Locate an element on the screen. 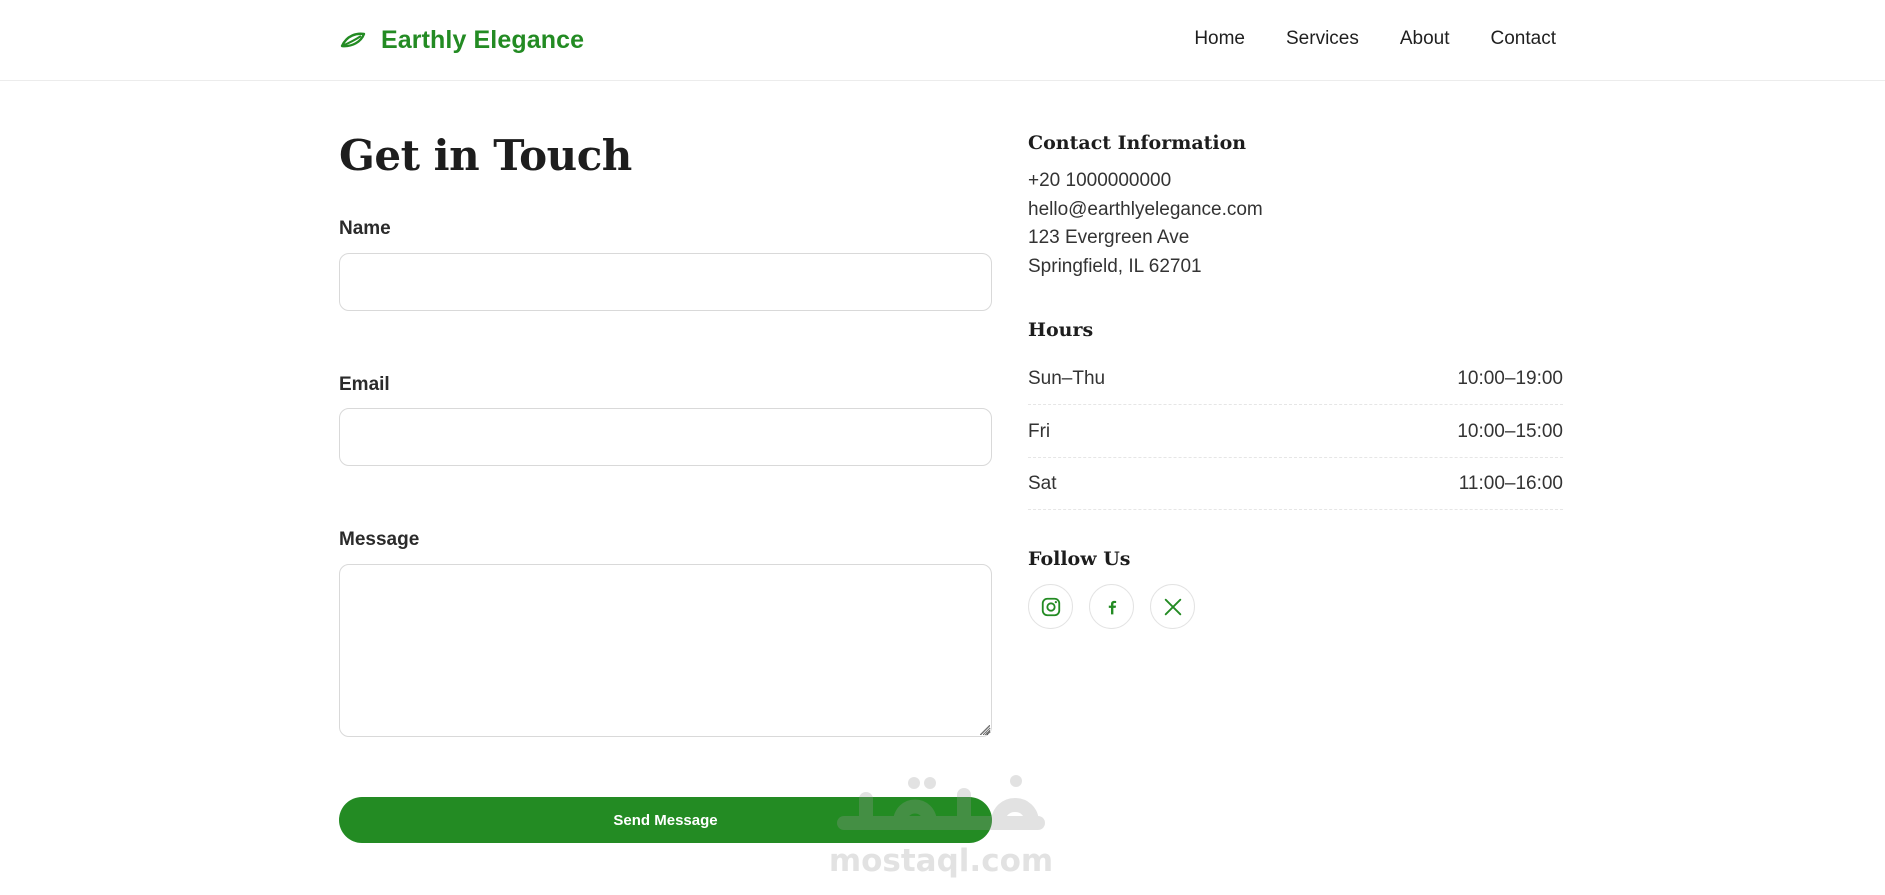  hours-day: Sat is located at coordinates (1042, 483).